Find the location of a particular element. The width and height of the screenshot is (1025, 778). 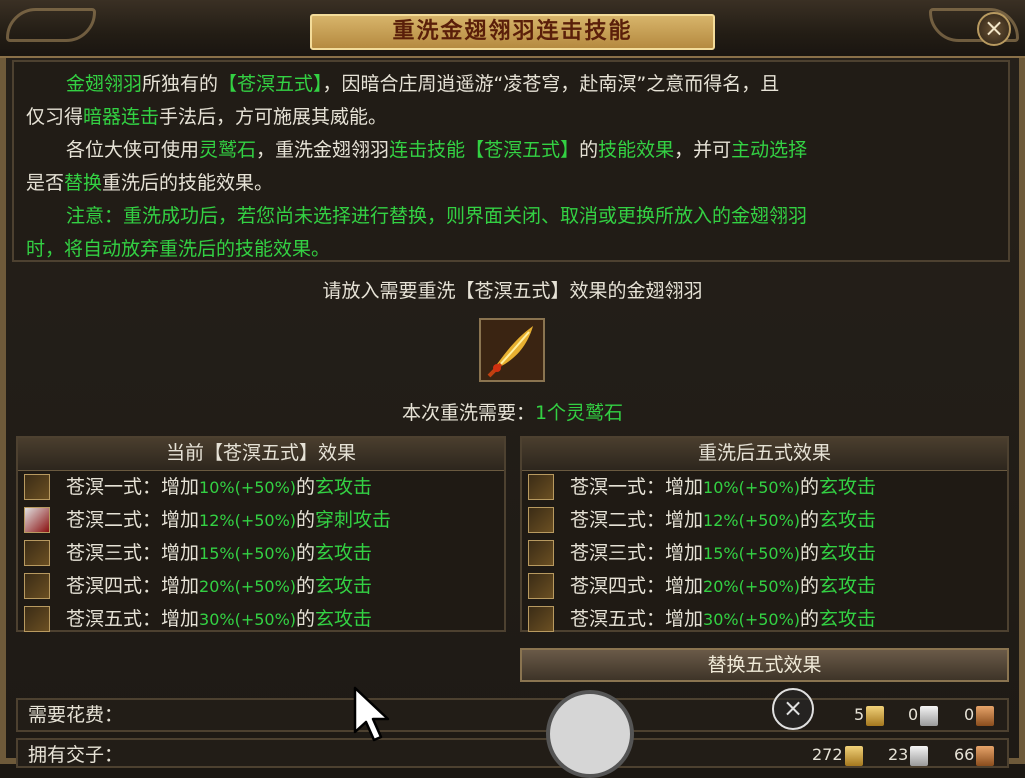

spend-label: 需要花费： is located at coordinates (76, 715).